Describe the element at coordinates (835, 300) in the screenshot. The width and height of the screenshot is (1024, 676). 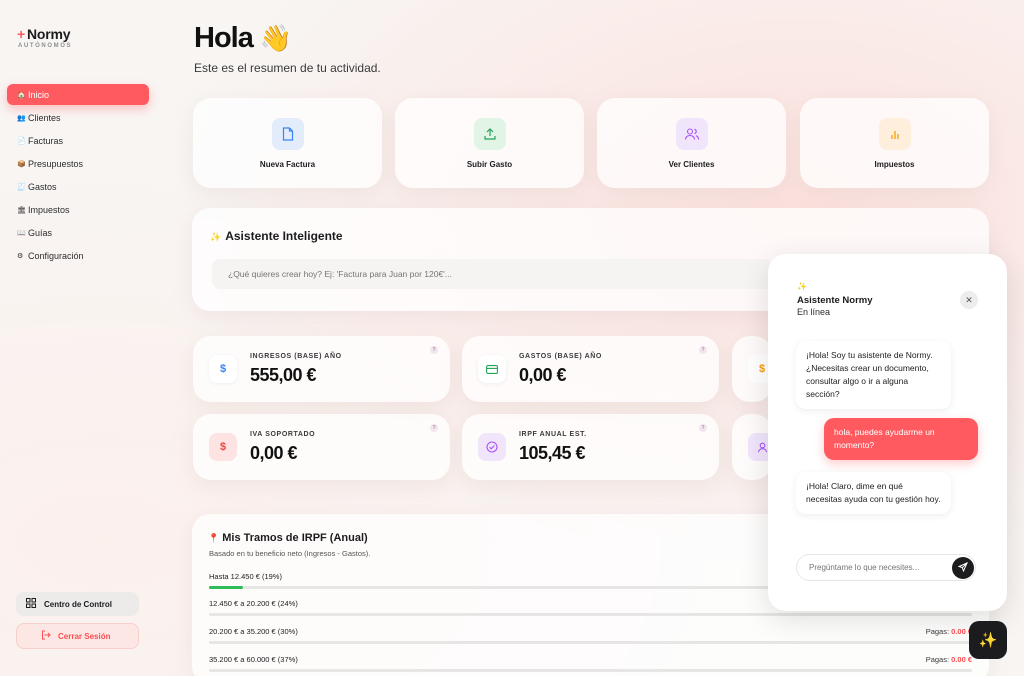
I see `chat-title: Asistente Normy` at that location.